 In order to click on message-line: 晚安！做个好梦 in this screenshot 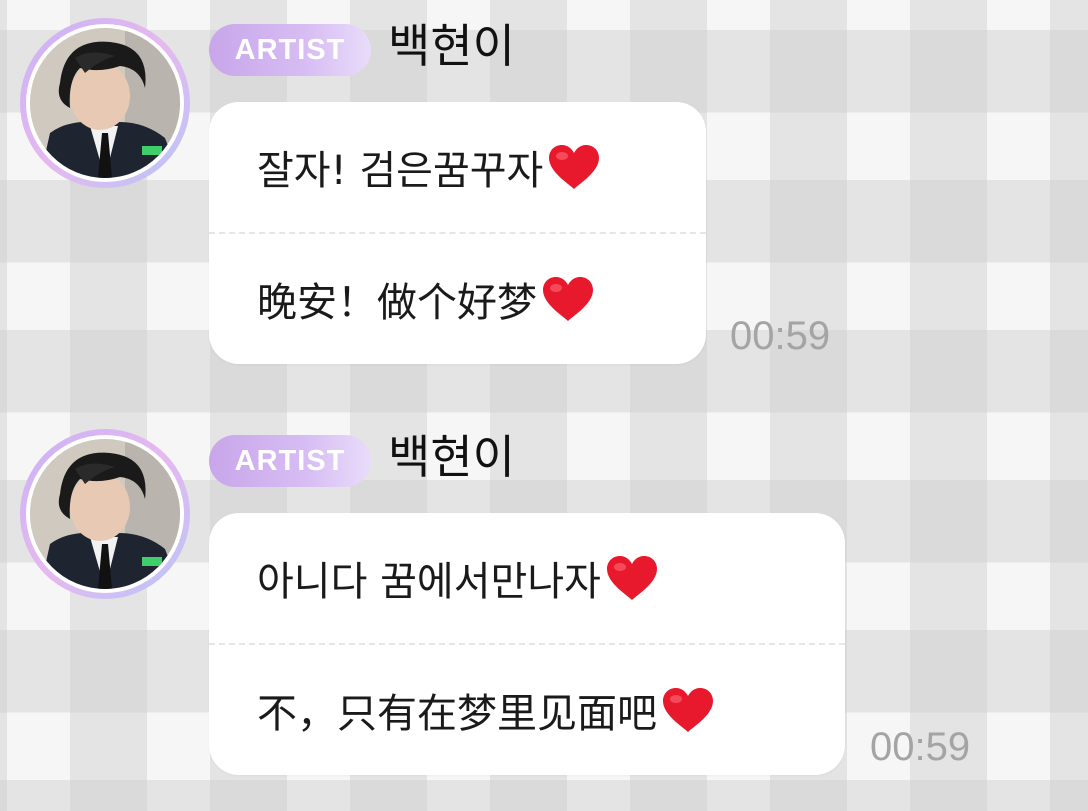, I will do `click(457, 299)`.